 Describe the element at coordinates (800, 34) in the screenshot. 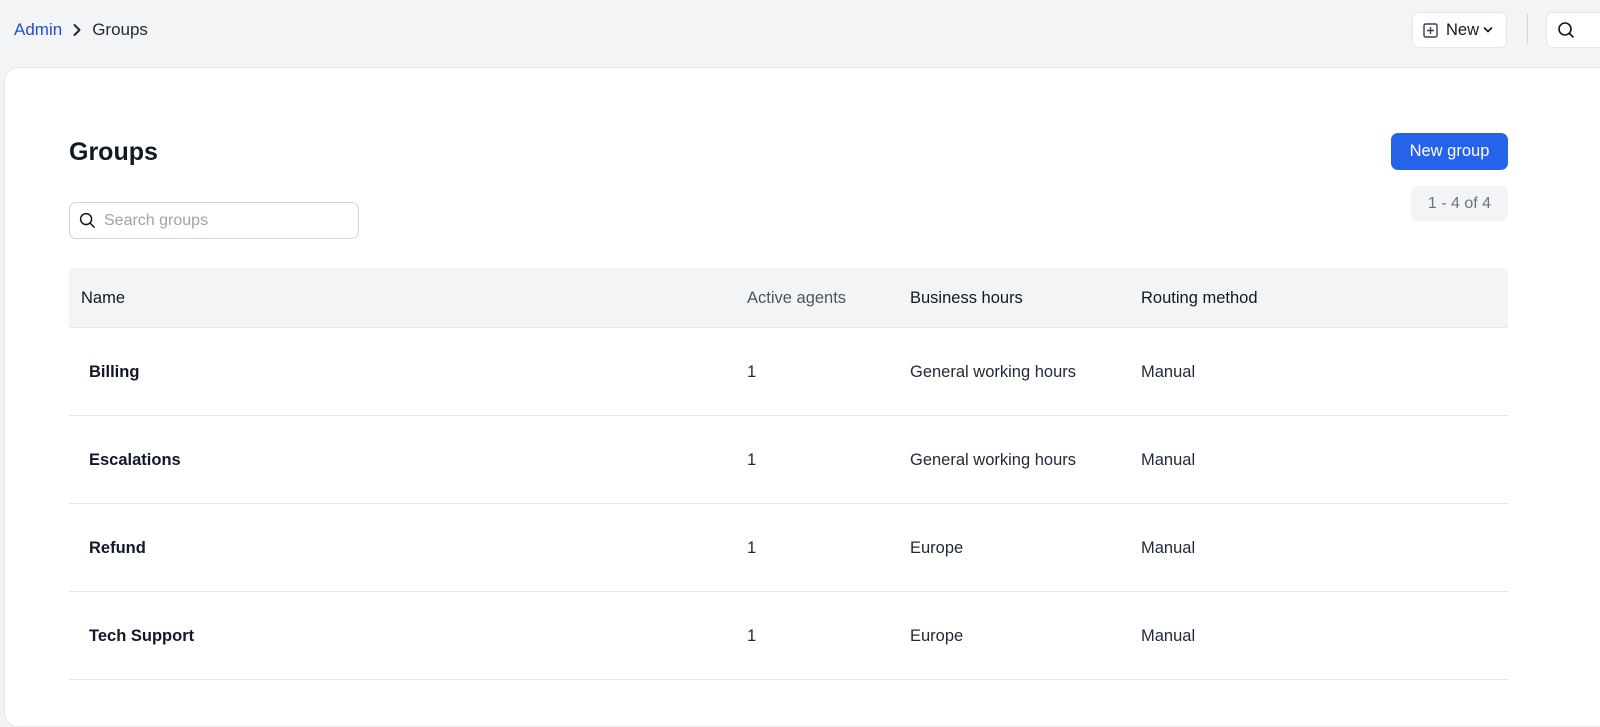

I see `top-bar: Admin Groups New` at that location.